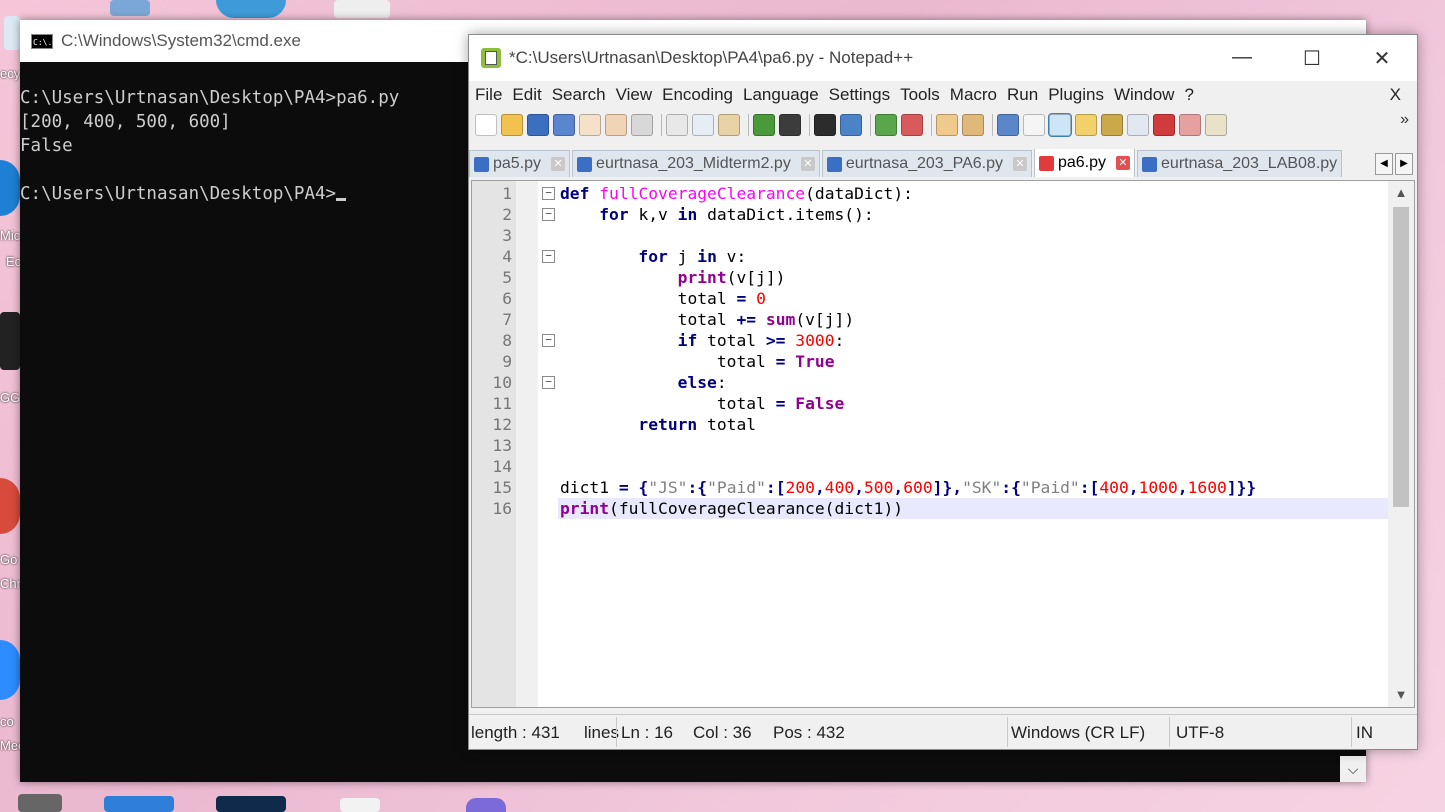 This screenshot has width=1445, height=812. What do you see at coordinates (564, 125) in the screenshot?
I see `save-all-icon` at bounding box center [564, 125].